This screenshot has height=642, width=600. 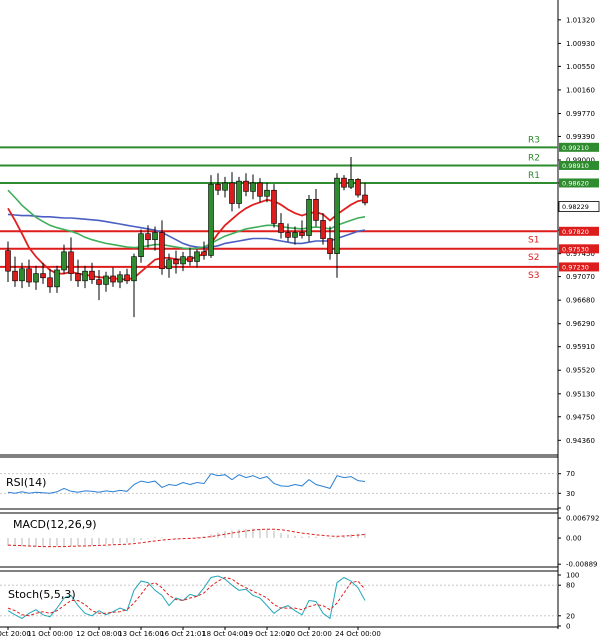 I want to click on price-tick-label: 0.95910, so click(x=580, y=347).